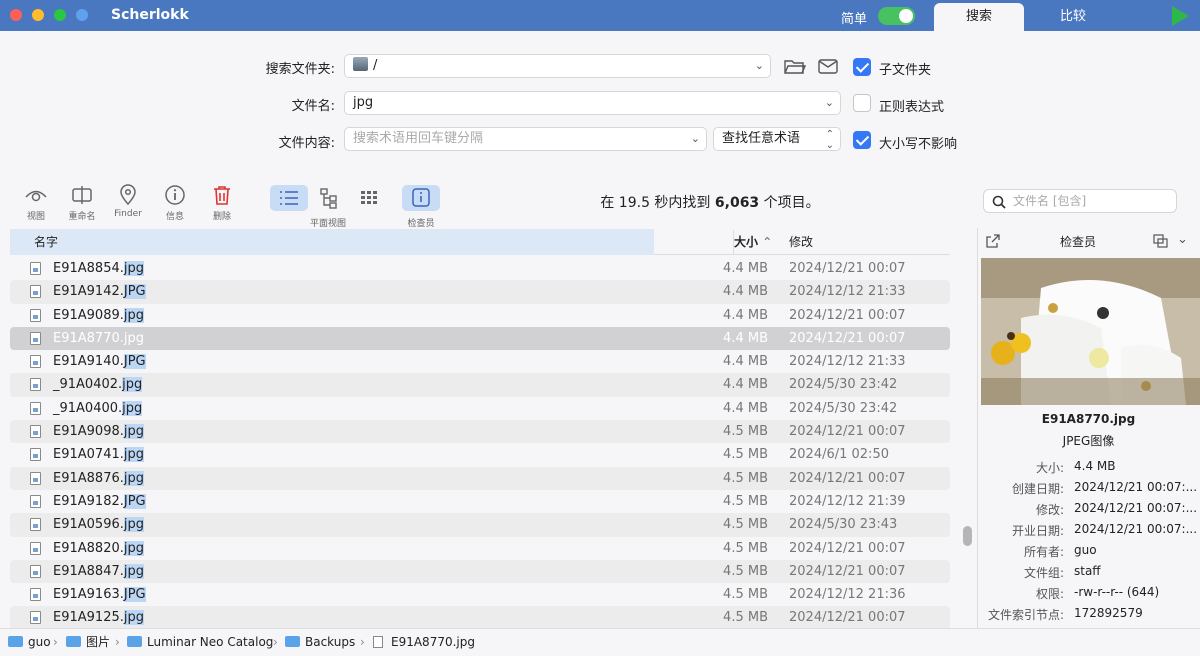  What do you see at coordinates (993, 241) in the screenshot?
I see `open-external-icon` at bounding box center [993, 241].